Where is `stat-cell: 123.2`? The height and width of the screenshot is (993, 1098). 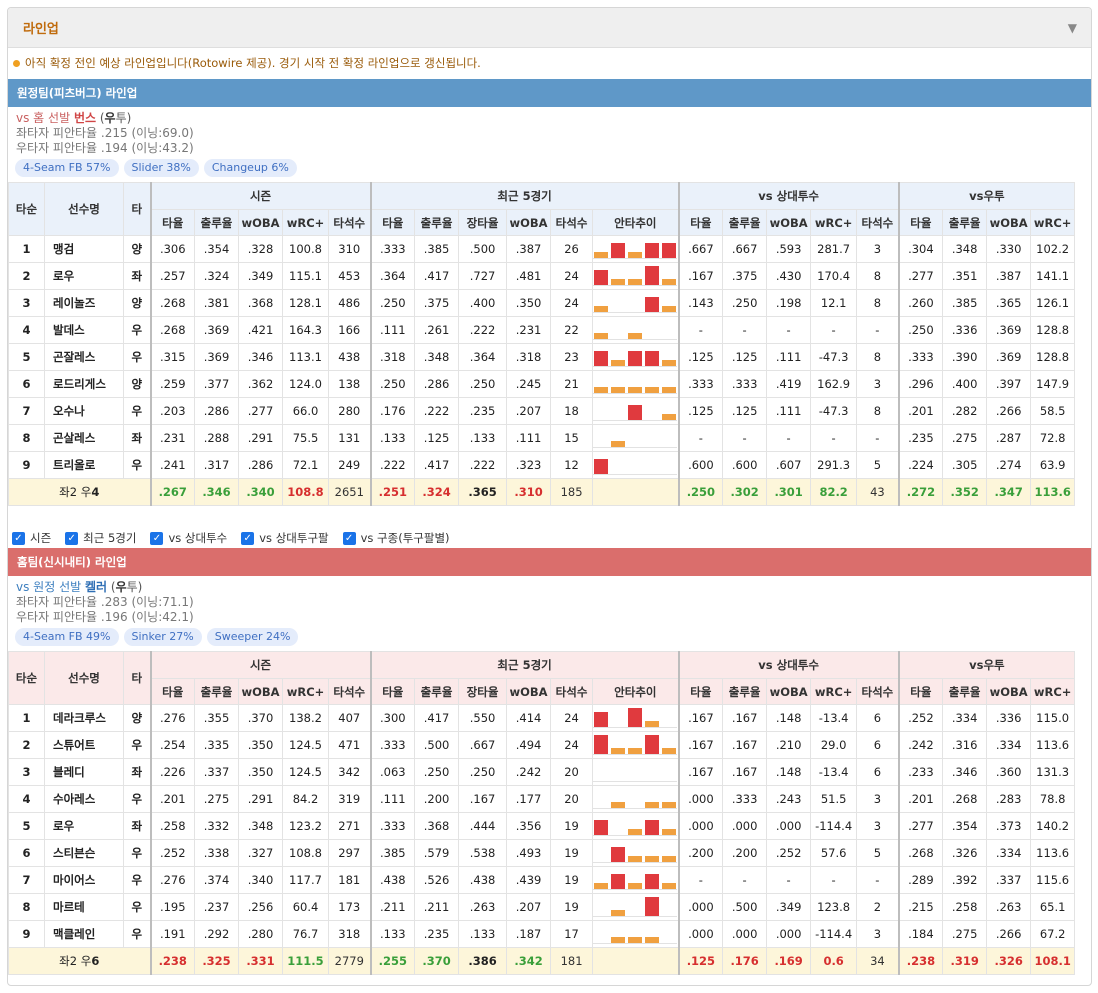 stat-cell: 123.2 is located at coordinates (305, 826).